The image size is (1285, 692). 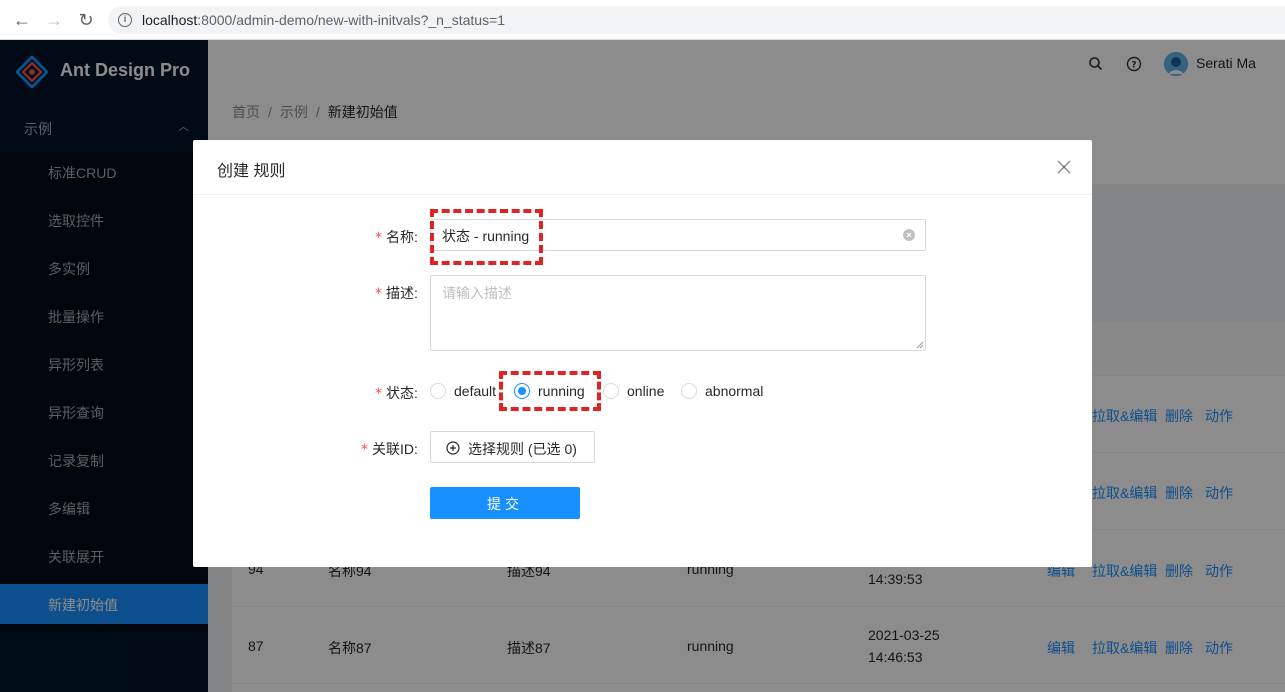 I want to click on desc-label-text: 描述, so click(x=400, y=293).